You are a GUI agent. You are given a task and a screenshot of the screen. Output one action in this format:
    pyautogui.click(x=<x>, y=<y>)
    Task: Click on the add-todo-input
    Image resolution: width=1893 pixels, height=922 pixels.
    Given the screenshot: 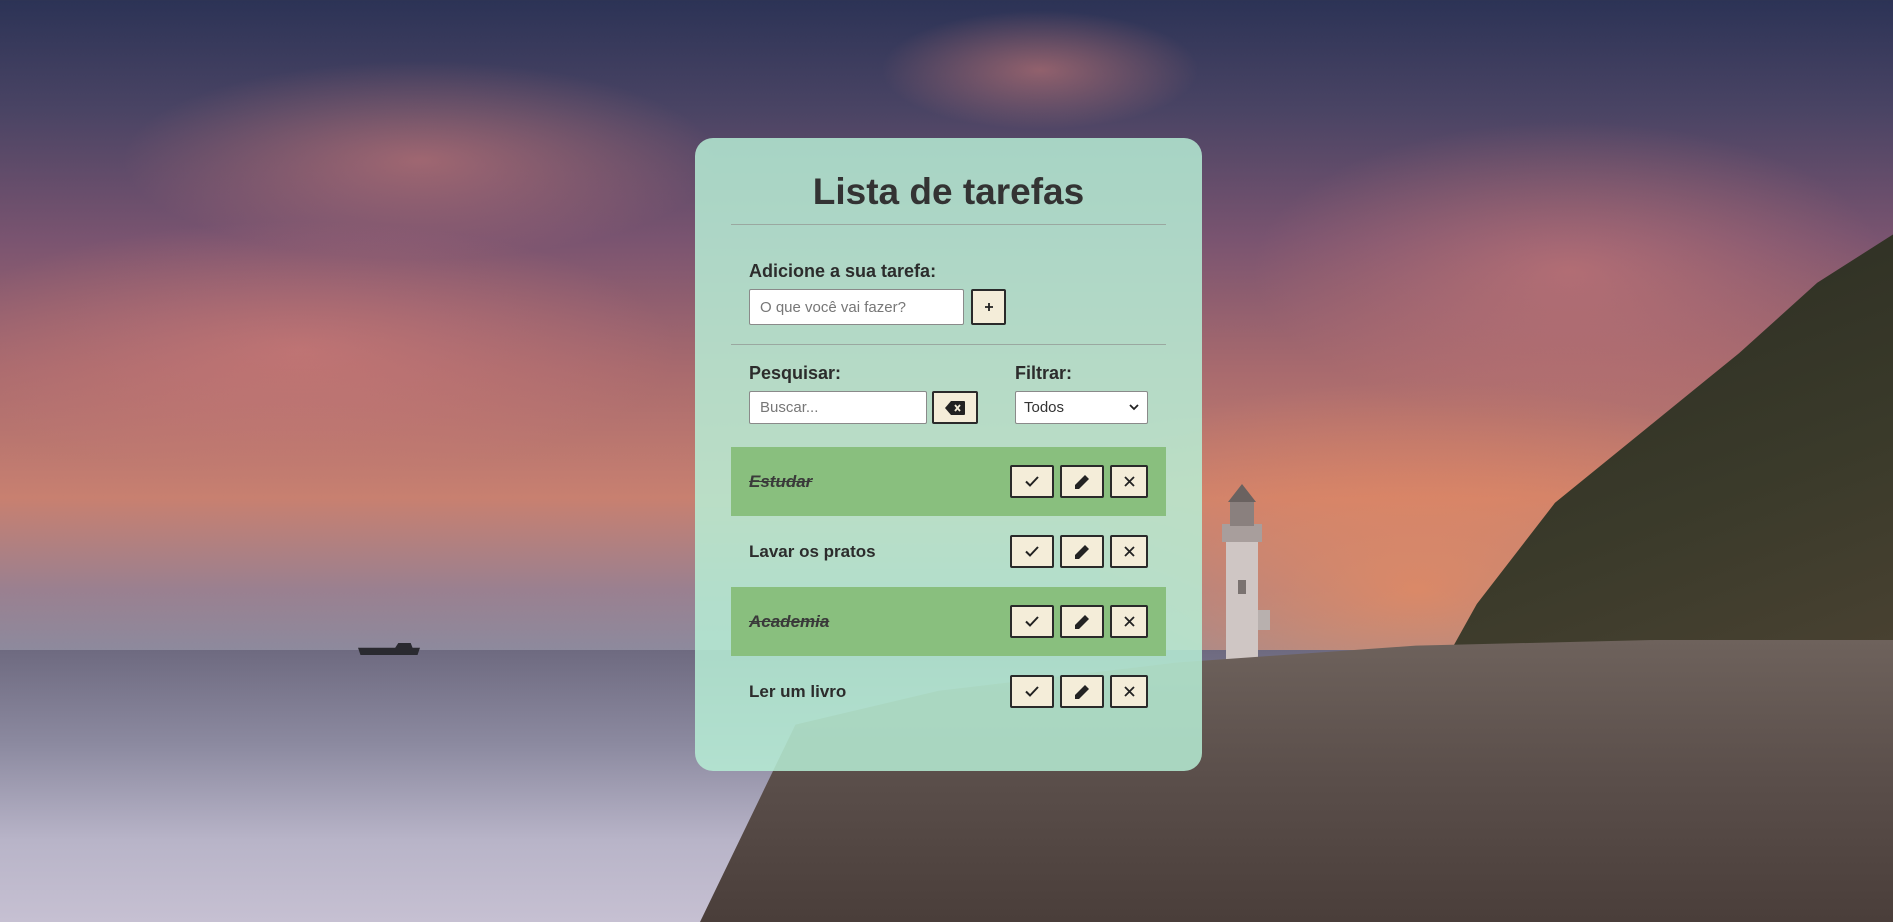 What is the action you would take?
    pyautogui.click(x=856, y=307)
    